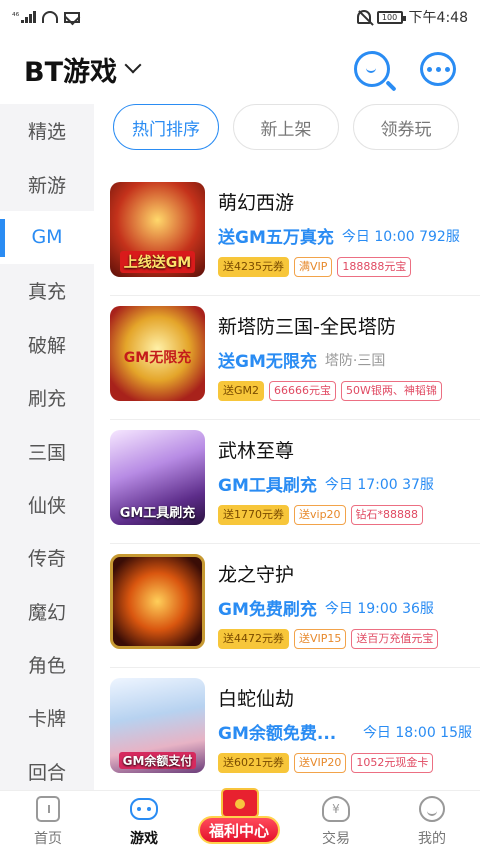 This screenshot has width=480, height=854. Describe the element at coordinates (374, 267) in the screenshot. I see `gift-tag: 188888元宝` at that location.